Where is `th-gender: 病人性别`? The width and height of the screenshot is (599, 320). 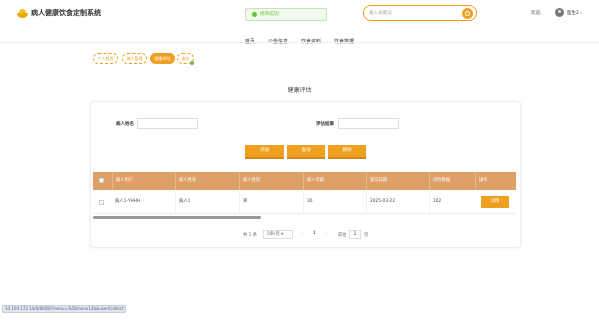
th-gender: 病人性别 is located at coordinates (271, 181).